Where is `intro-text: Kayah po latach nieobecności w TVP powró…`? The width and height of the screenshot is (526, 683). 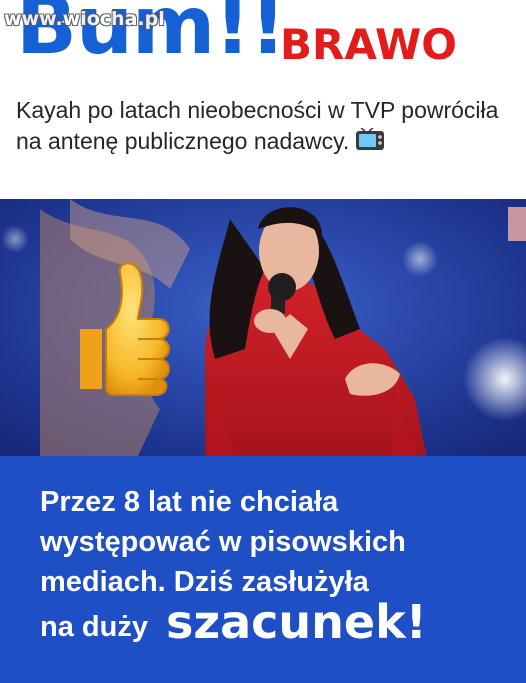
intro-text: Kayah po latach nieobecności w TVP powró… is located at coordinates (257, 125).